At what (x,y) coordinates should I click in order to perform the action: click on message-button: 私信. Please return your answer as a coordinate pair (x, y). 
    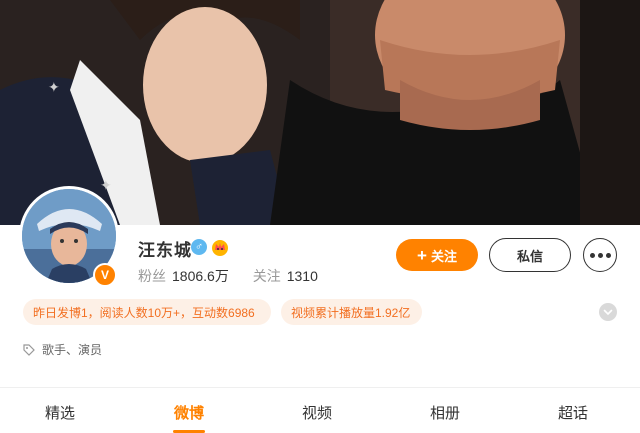
    Looking at the image, I should click on (530, 255).